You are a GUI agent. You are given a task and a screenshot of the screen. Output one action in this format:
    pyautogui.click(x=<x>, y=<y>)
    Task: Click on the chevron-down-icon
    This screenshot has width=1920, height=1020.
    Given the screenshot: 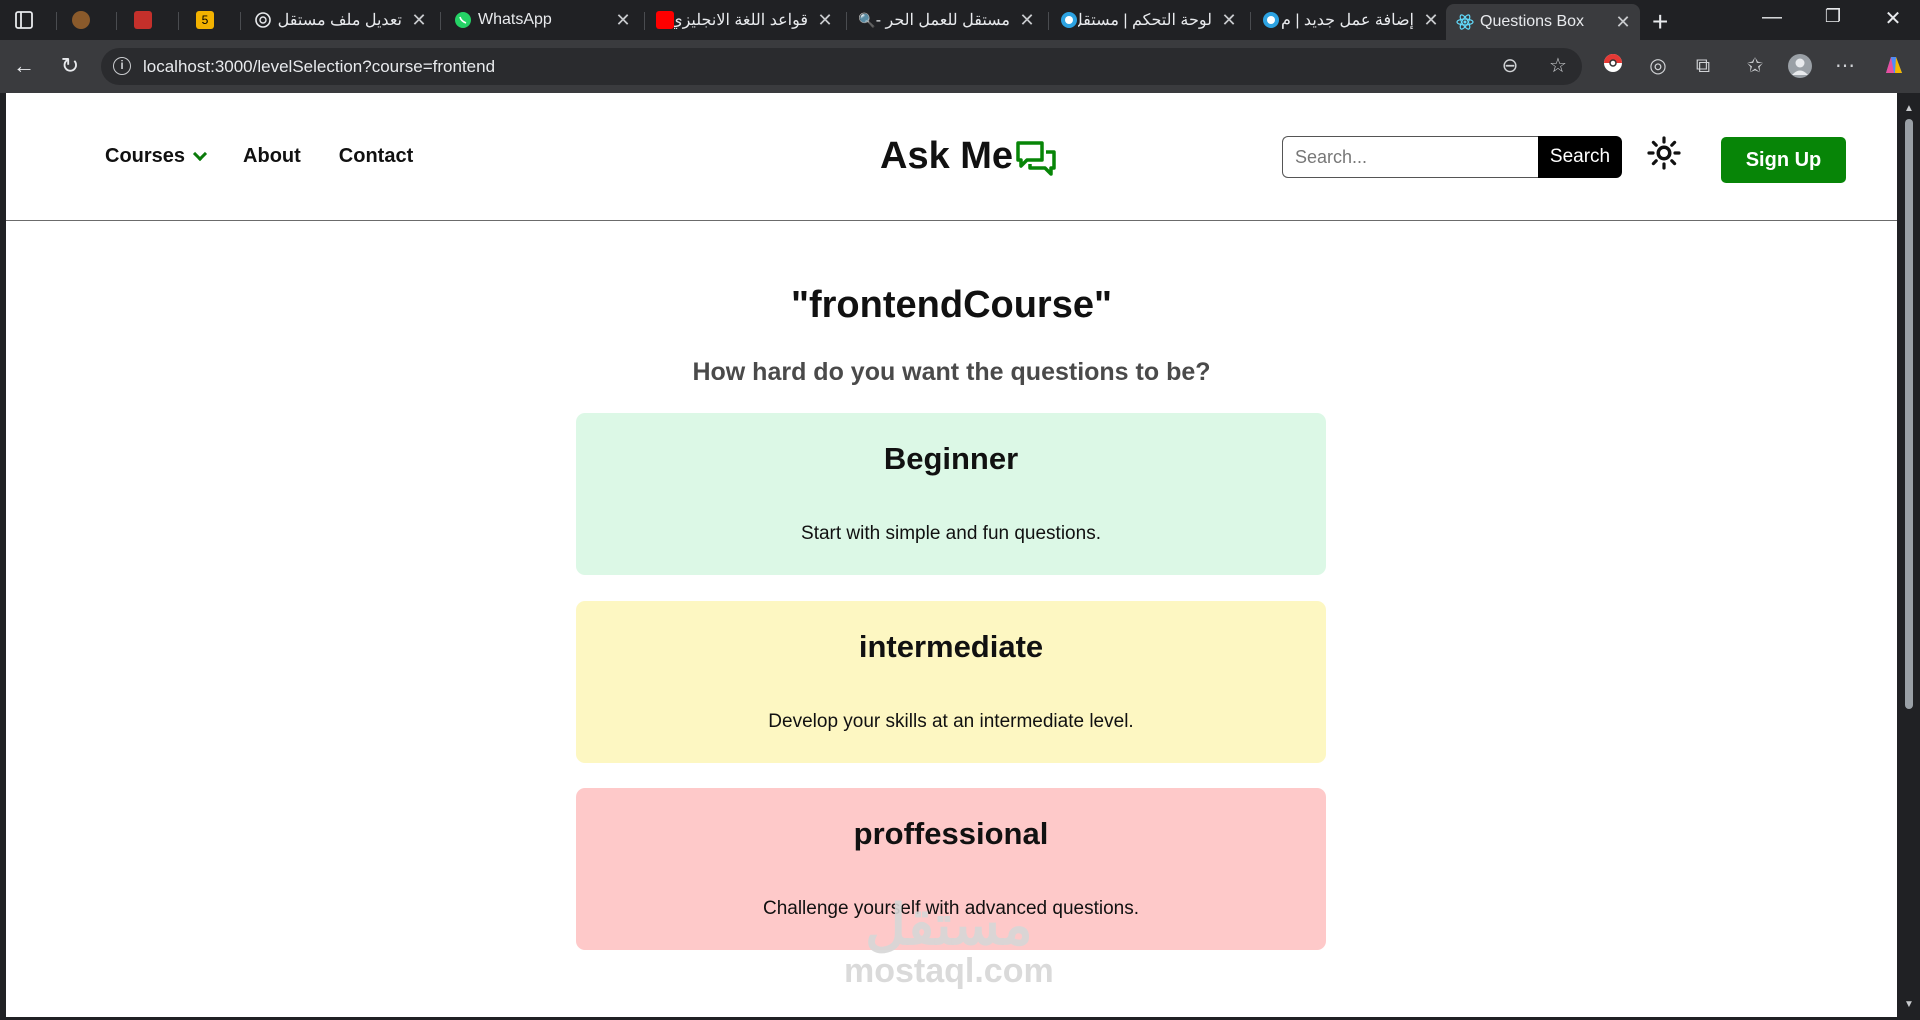 What is the action you would take?
    pyautogui.click(x=200, y=153)
    